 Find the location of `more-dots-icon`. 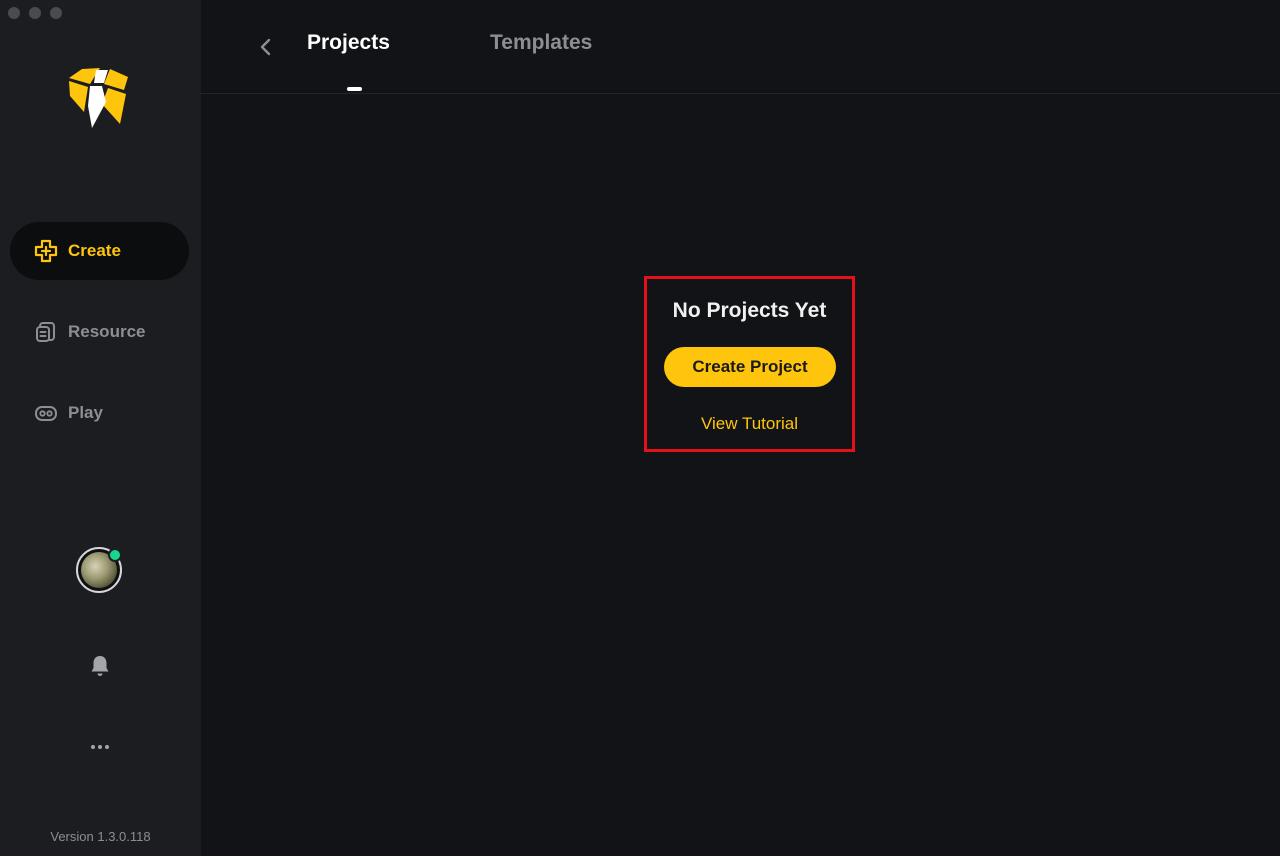

more-dots-icon is located at coordinates (100, 747).